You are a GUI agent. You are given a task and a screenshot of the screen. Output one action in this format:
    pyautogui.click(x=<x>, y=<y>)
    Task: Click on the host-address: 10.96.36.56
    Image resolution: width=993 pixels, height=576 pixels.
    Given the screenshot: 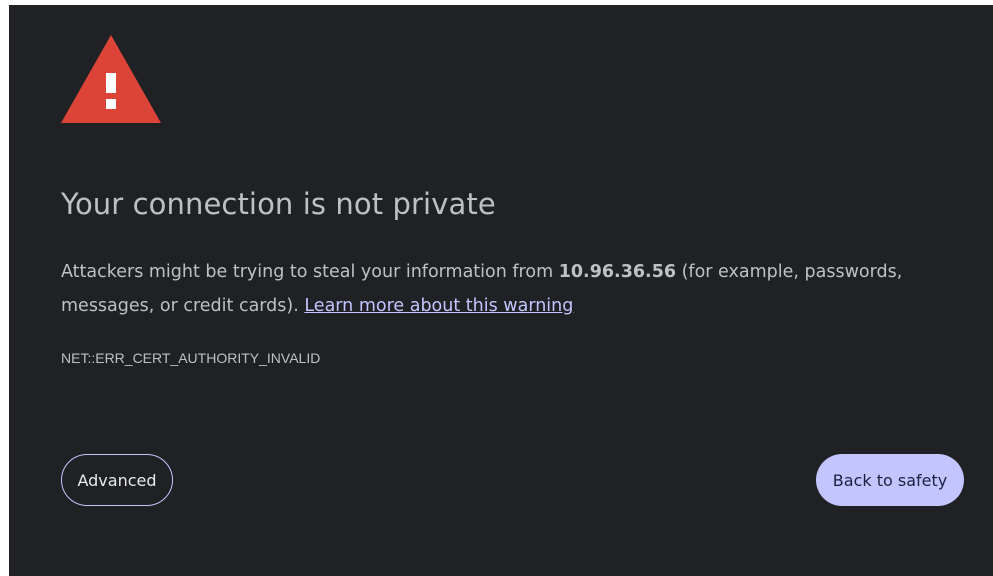 What is the action you would take?
    pyautogui.click(x=617, y=272)
    